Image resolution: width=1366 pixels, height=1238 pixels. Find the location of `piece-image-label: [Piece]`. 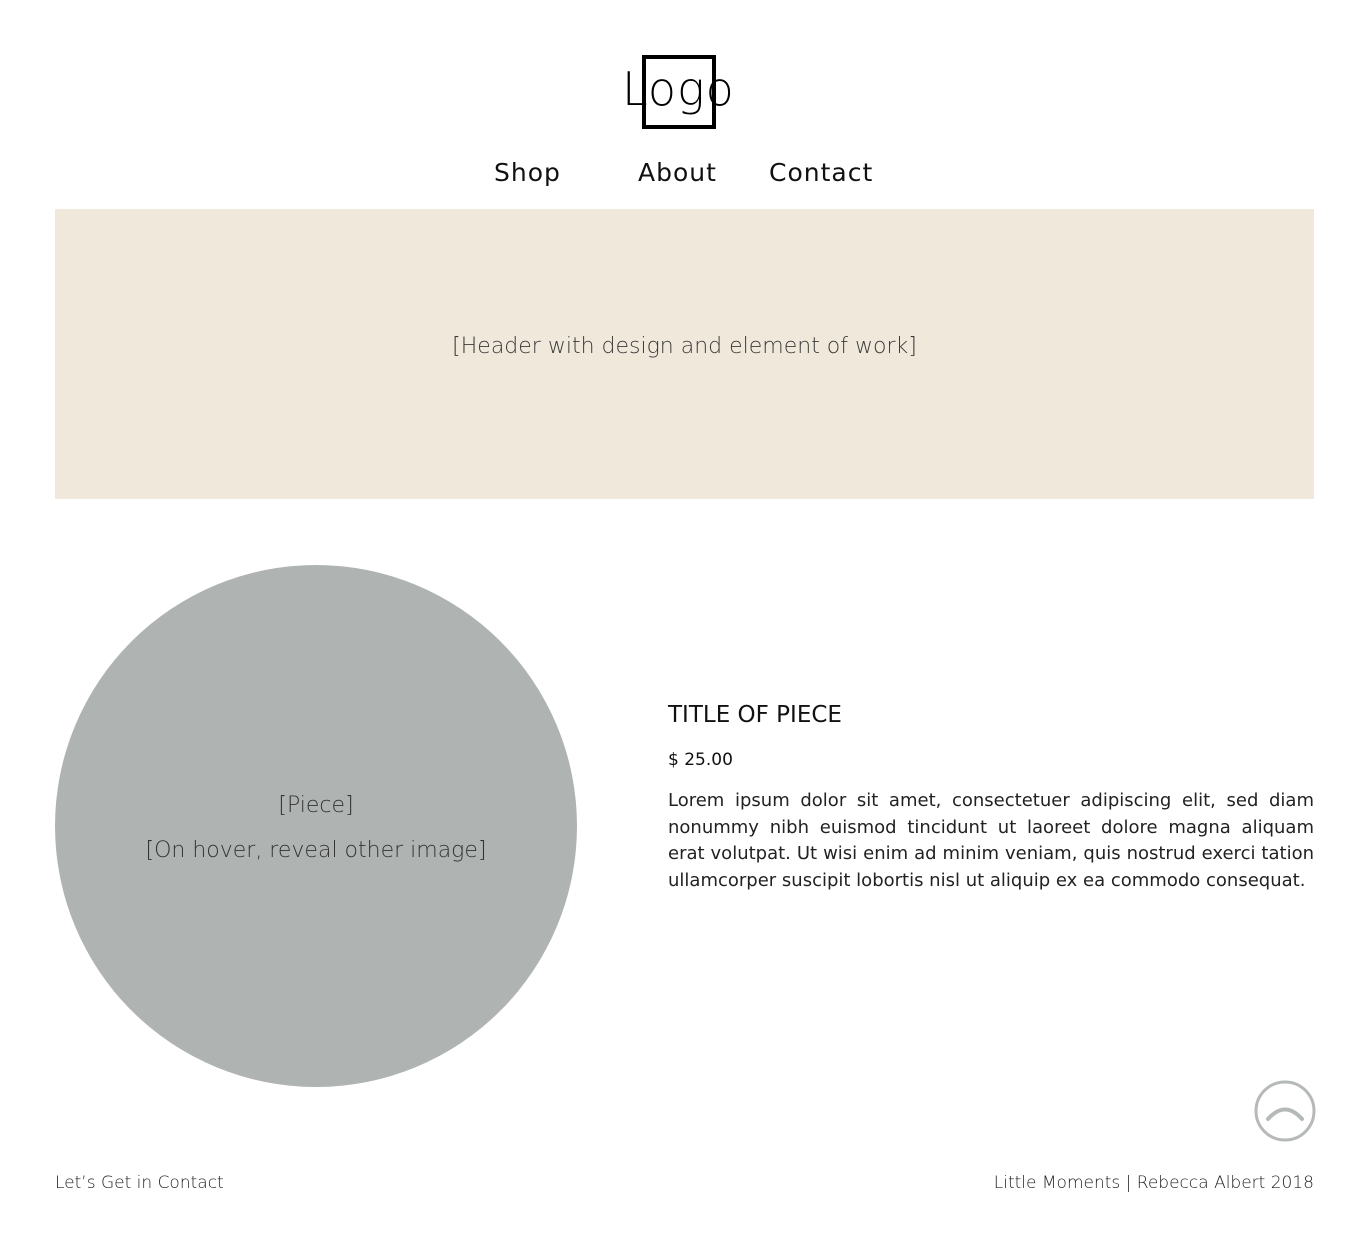

piece-image-label: [Piece] is located at coordinates (316, 805).